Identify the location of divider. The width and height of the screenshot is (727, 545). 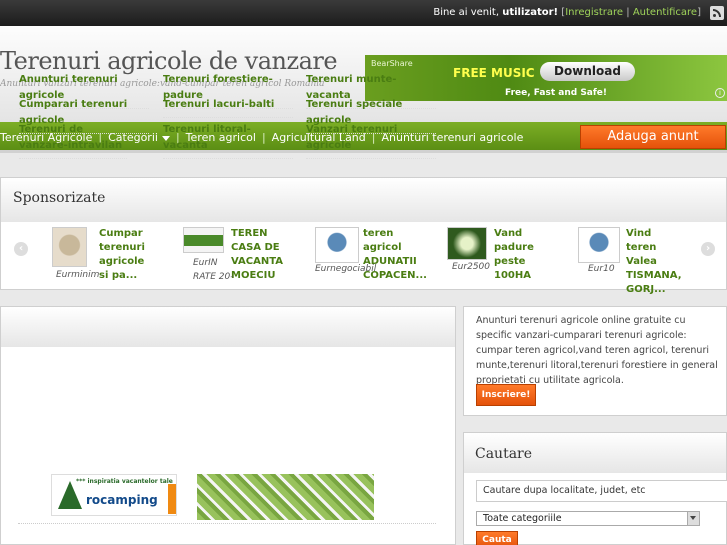
(227, 523).